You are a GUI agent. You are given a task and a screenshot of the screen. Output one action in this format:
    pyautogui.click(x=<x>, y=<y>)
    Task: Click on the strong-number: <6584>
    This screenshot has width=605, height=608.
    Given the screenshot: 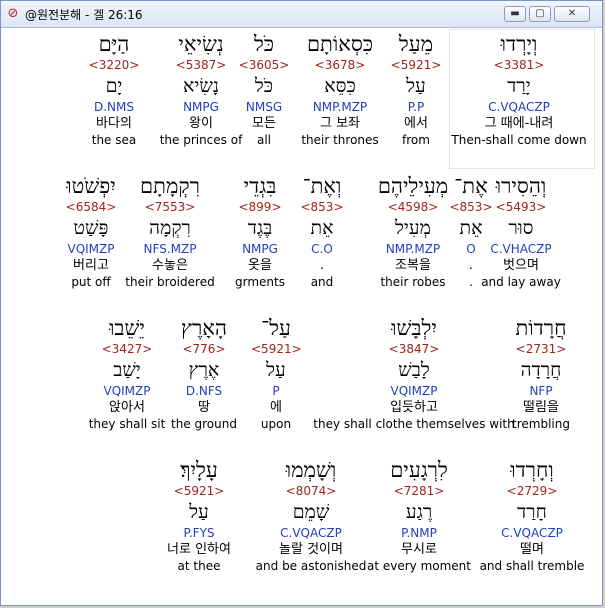 What is the action you would take?
    pyautogui.click(x=91, y=207)
    